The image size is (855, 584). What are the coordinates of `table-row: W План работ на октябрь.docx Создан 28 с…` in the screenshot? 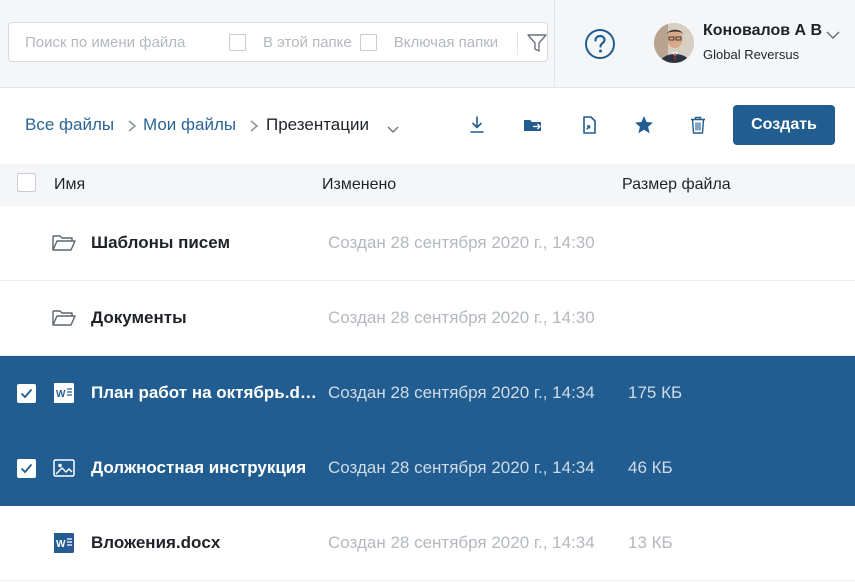 It's located at (427, 393).